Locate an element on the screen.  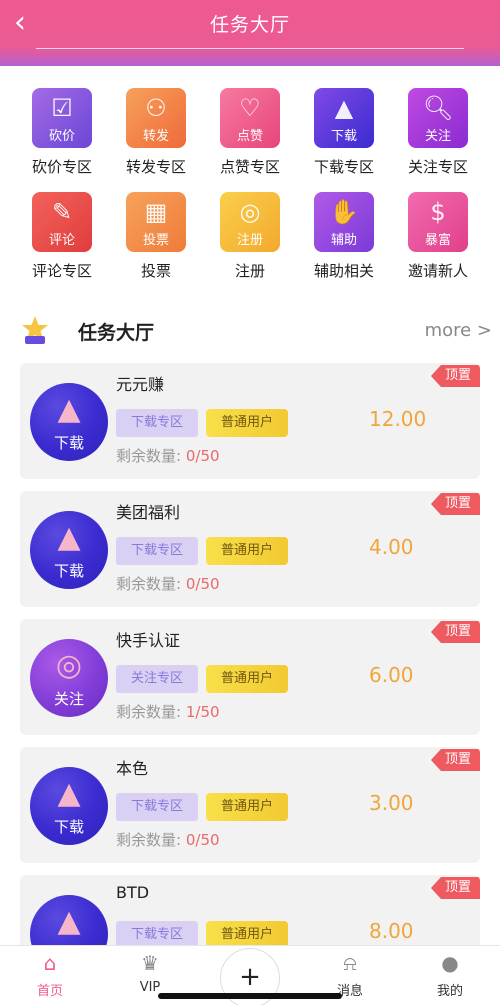
category-share: ⚇ 转发 转发专区 is located at coordinates (156, 132).